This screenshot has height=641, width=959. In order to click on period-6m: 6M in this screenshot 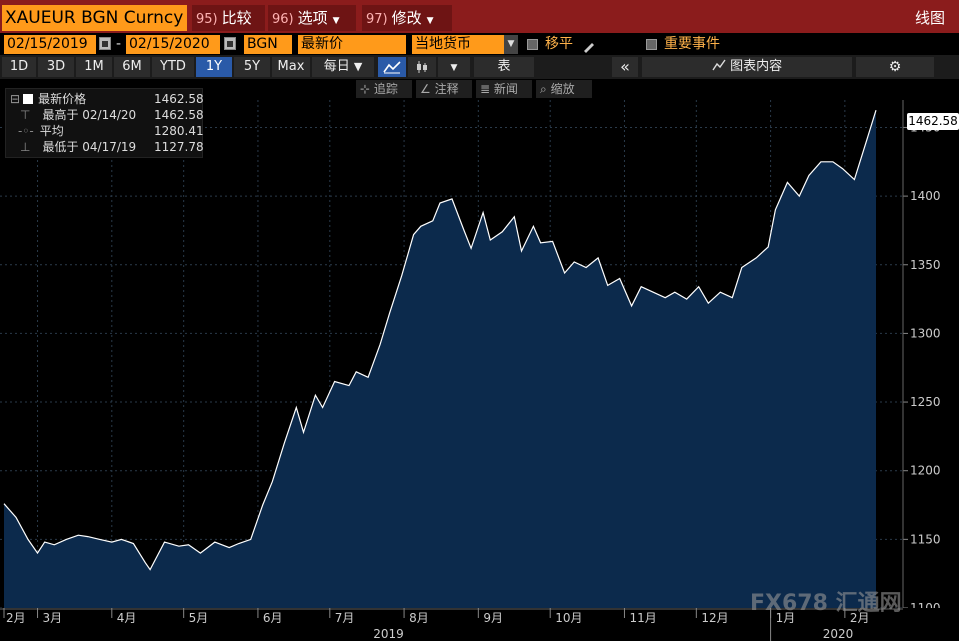, I will do `click(132, 67)`.